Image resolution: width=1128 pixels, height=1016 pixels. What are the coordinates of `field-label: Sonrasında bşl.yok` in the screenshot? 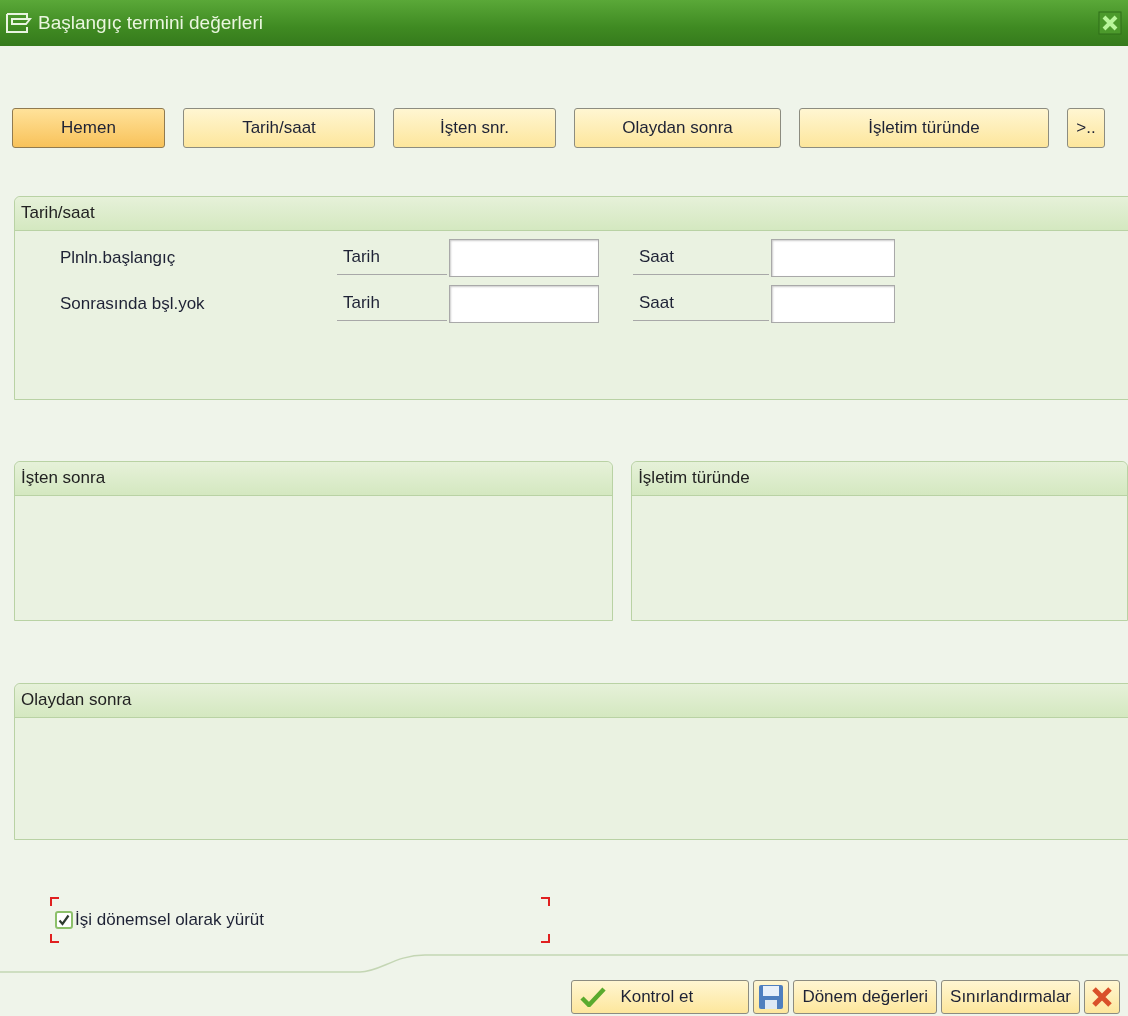 It's located at (132, 304).